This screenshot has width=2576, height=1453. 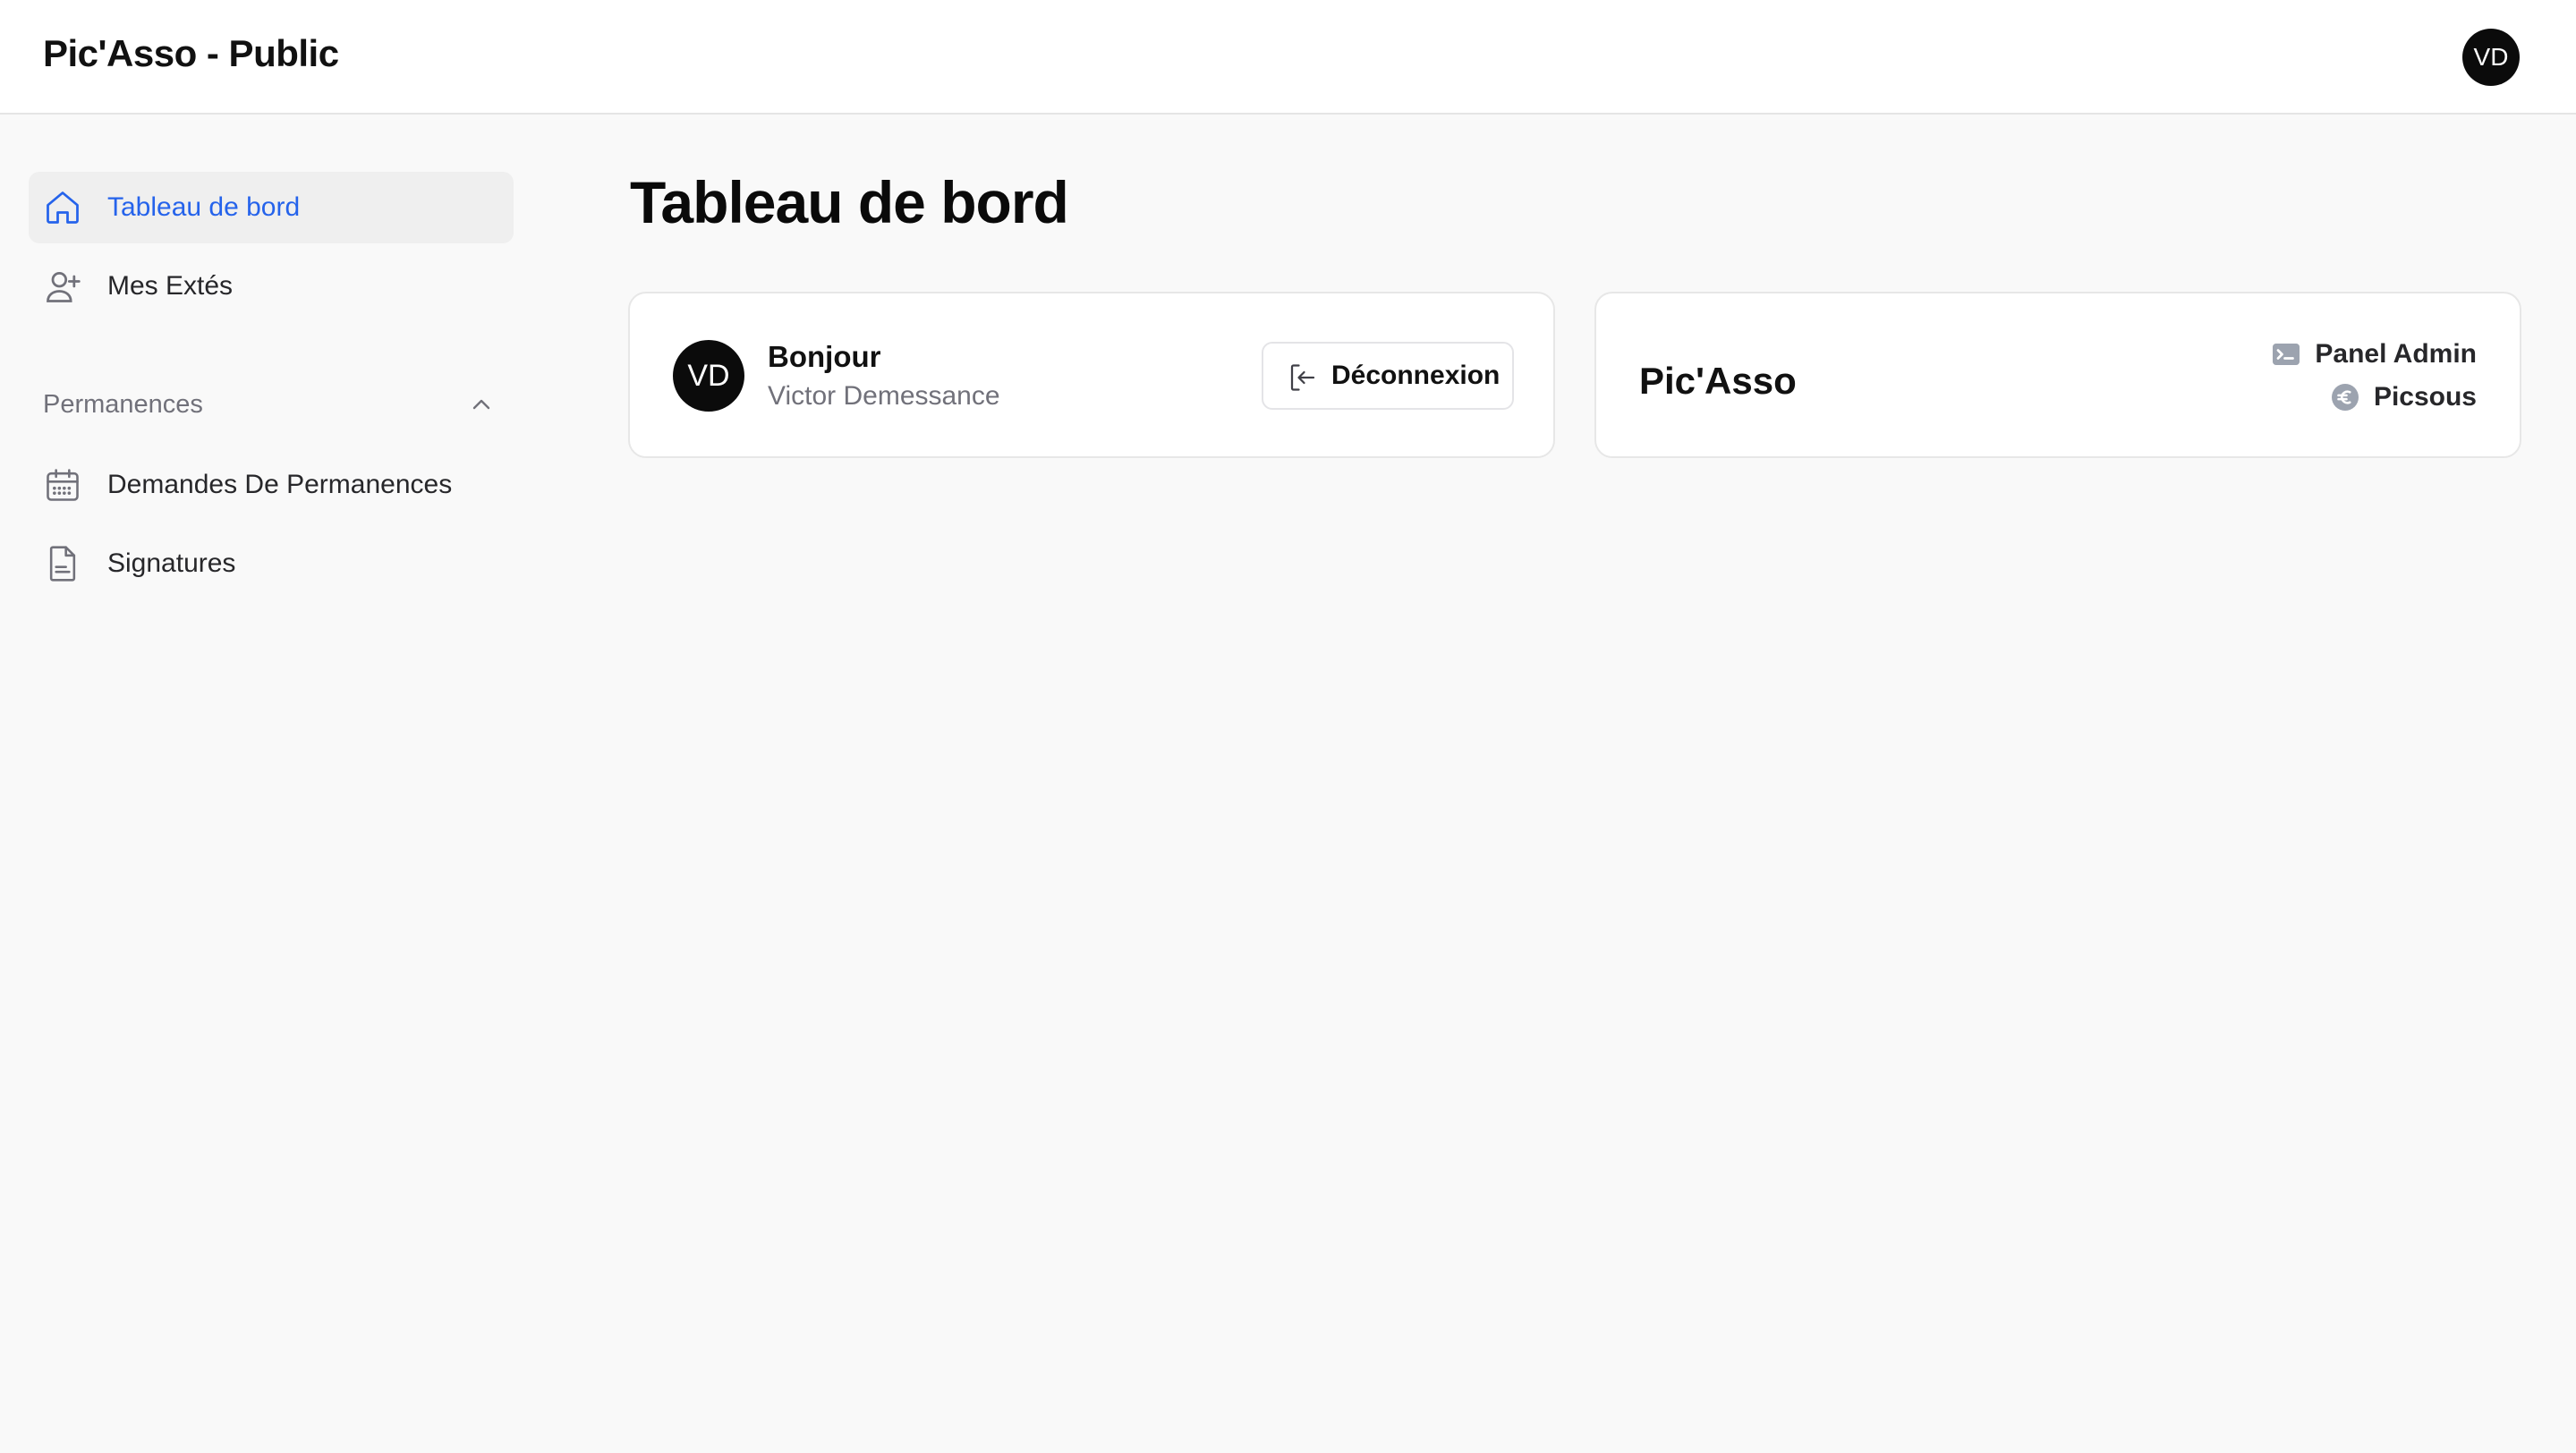 I want to click on document-icon, so click(x=63, y=564).